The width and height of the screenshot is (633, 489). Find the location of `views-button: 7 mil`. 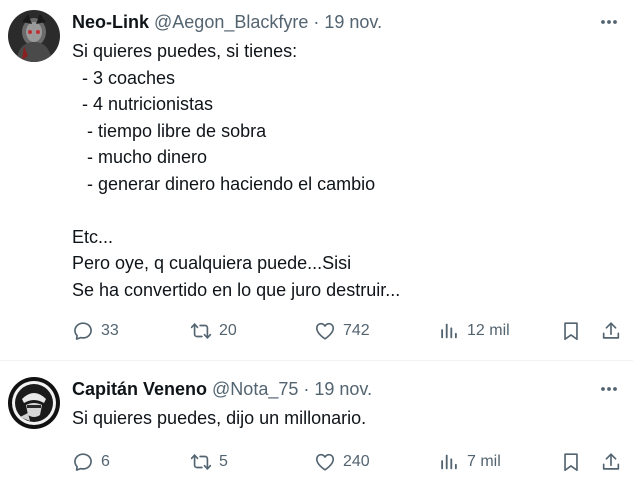

views-button: 7 mil is located at coordinates (469, 462).